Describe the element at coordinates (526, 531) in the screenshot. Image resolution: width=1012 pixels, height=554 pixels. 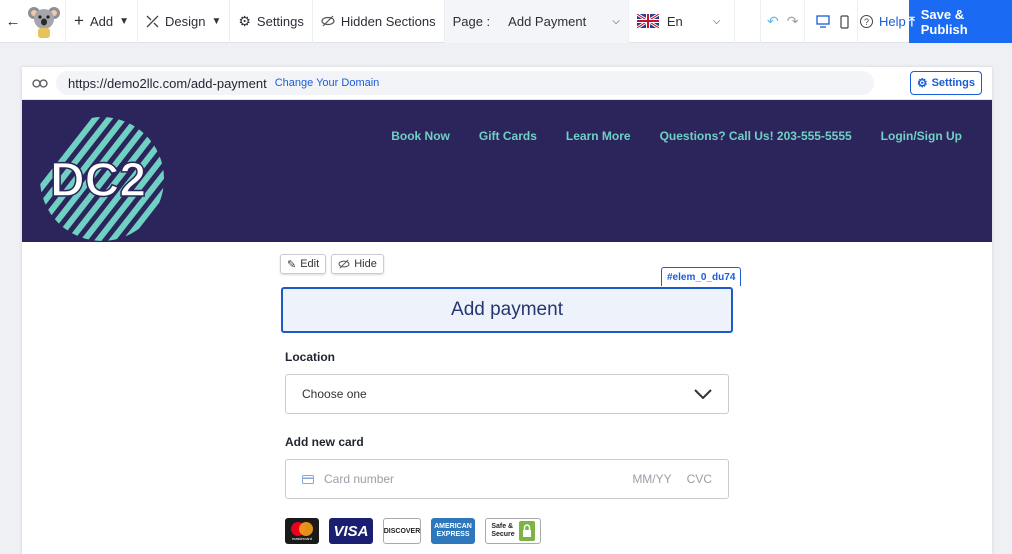
I see `lock-icon` at that location.